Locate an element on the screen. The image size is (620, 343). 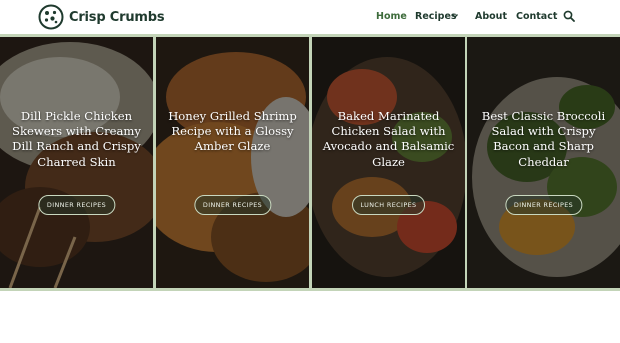
nav-home: Home is located at coordinates (391, 16).